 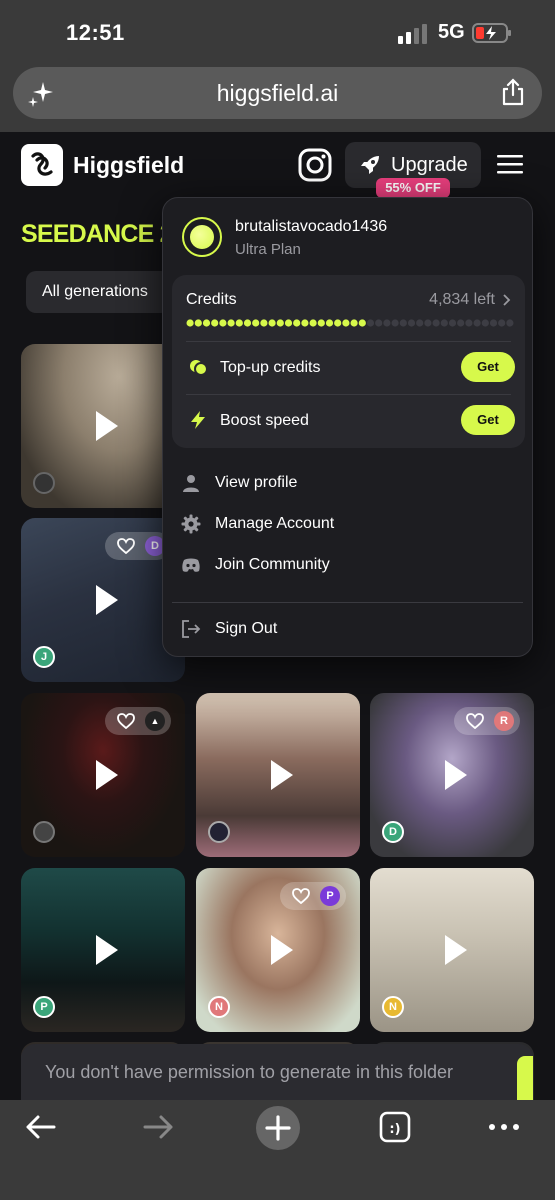 I want to click on credits-remaining: 4,834 left, so click(x=462, y=300).